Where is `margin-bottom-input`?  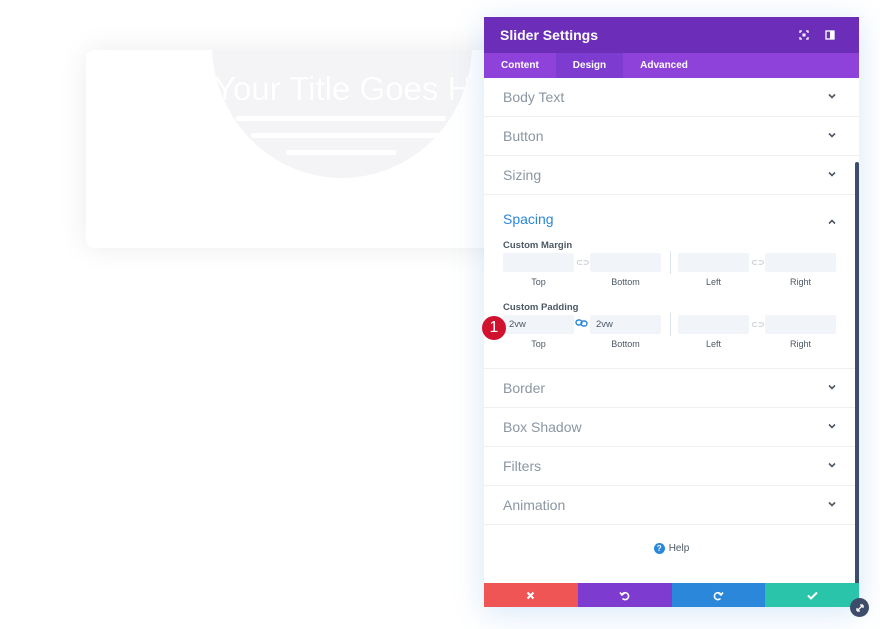
margin-bottom-input is located at coordinates (625, 262).